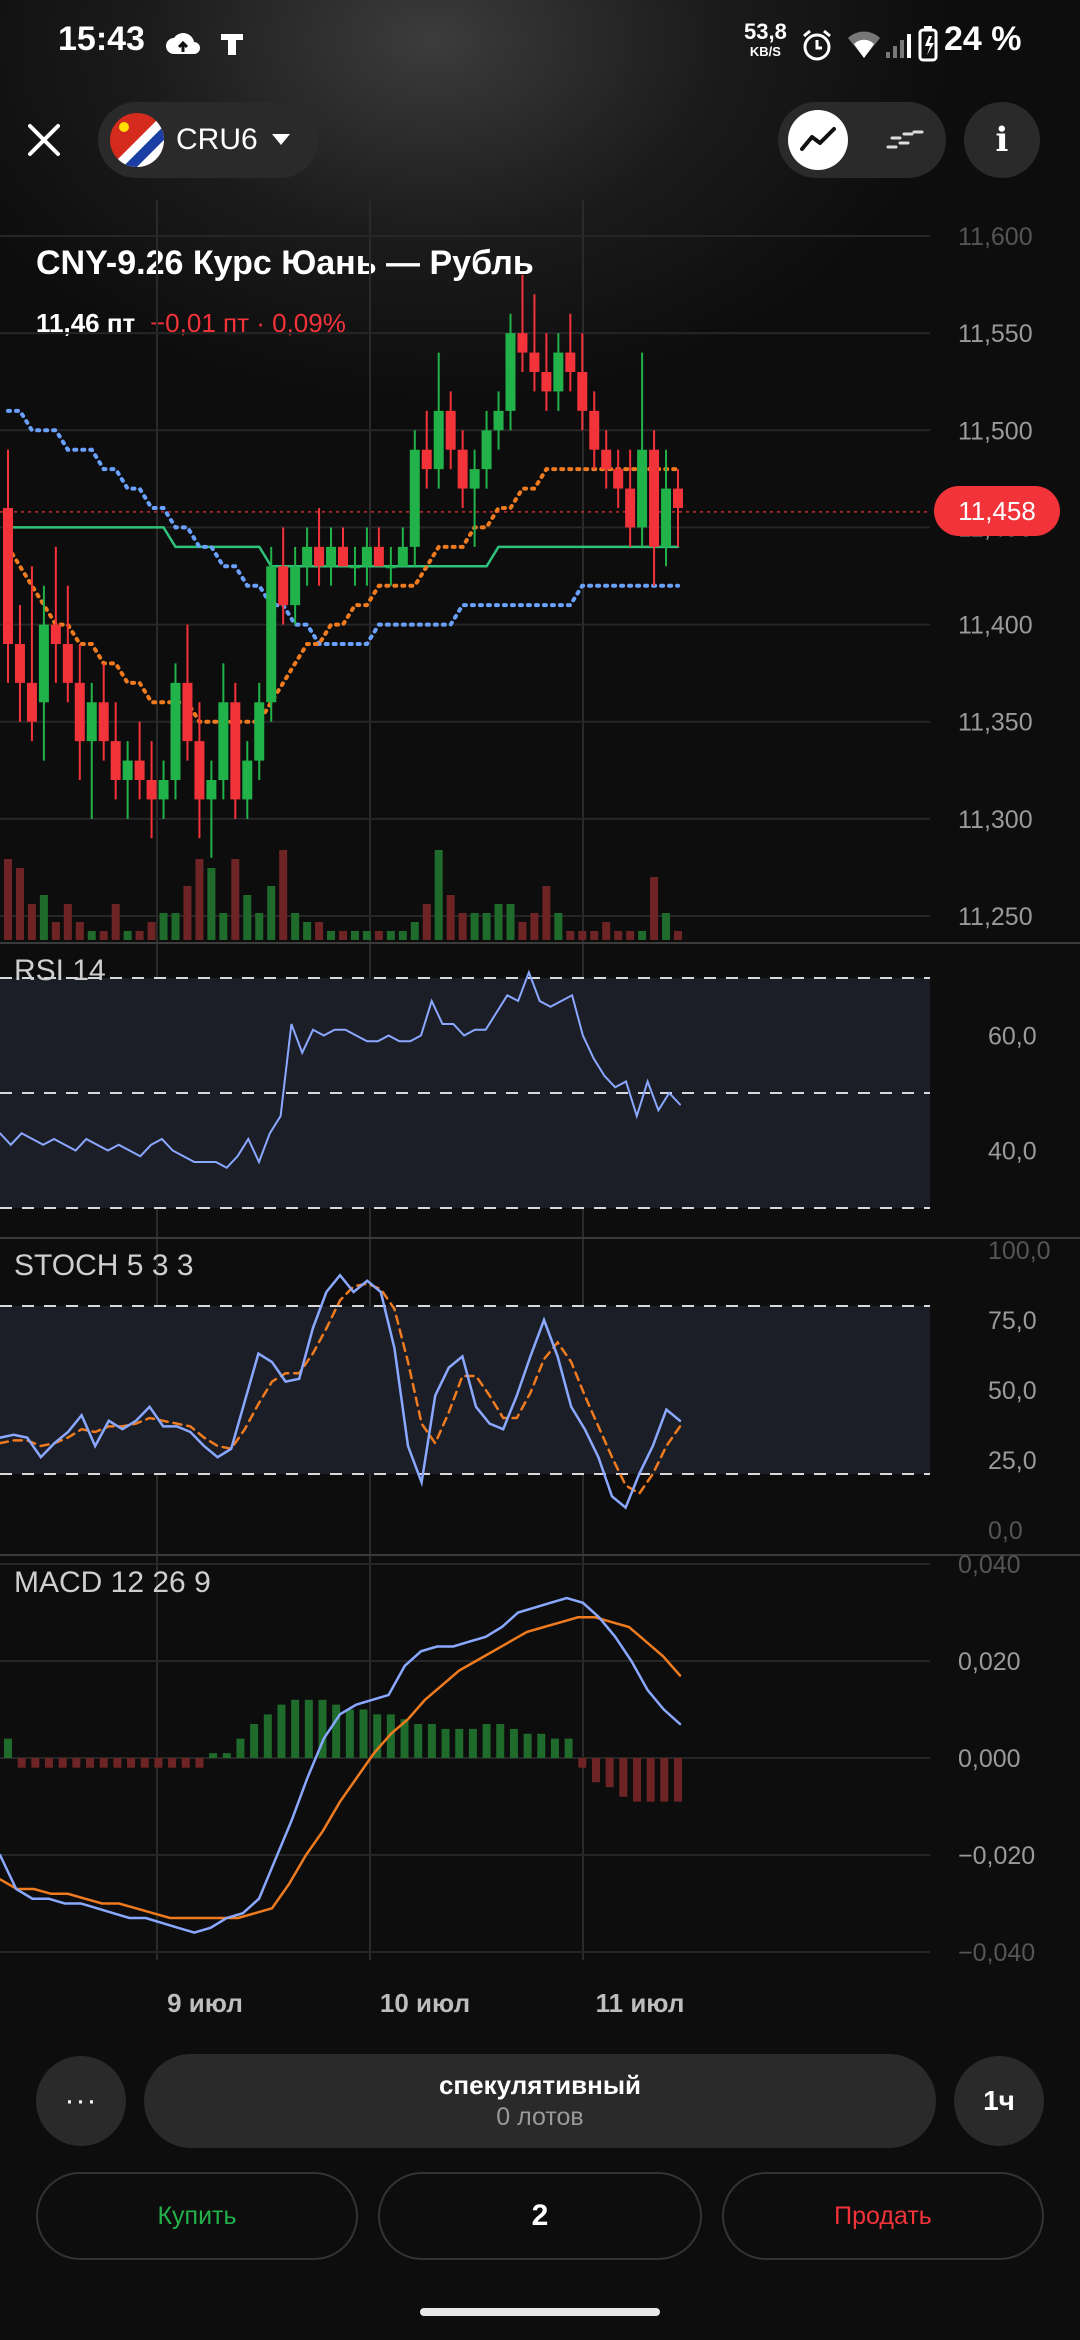 This screenshot has width=1080, height=2340. I want to click on more-button: ···, so click(81, 2101).